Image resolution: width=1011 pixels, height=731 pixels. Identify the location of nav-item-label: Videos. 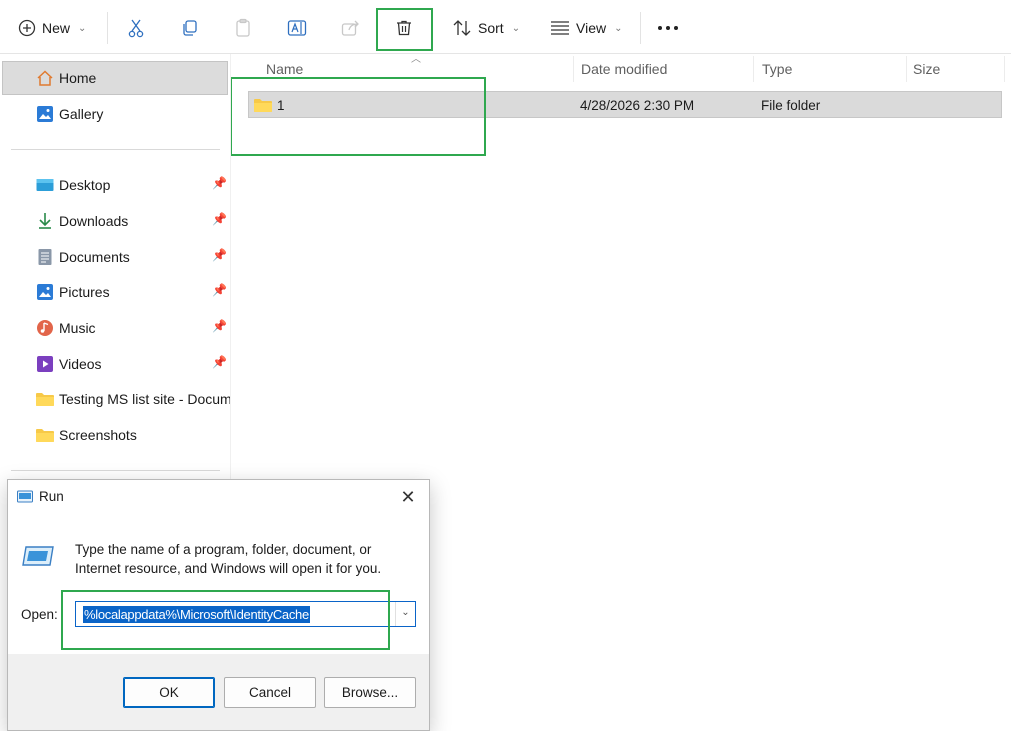
(80, 364).